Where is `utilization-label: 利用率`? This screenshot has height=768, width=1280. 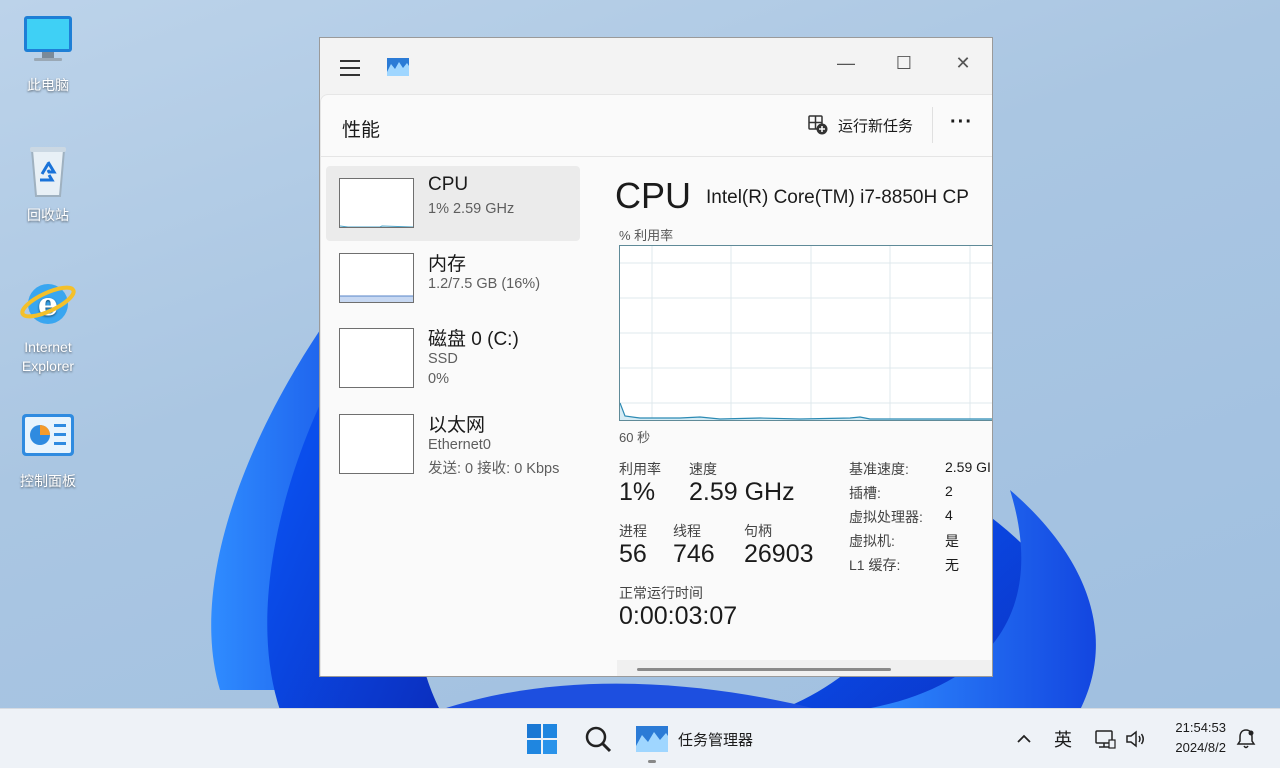 utilization-label: 利用率 is located at coordinates (640, 469).